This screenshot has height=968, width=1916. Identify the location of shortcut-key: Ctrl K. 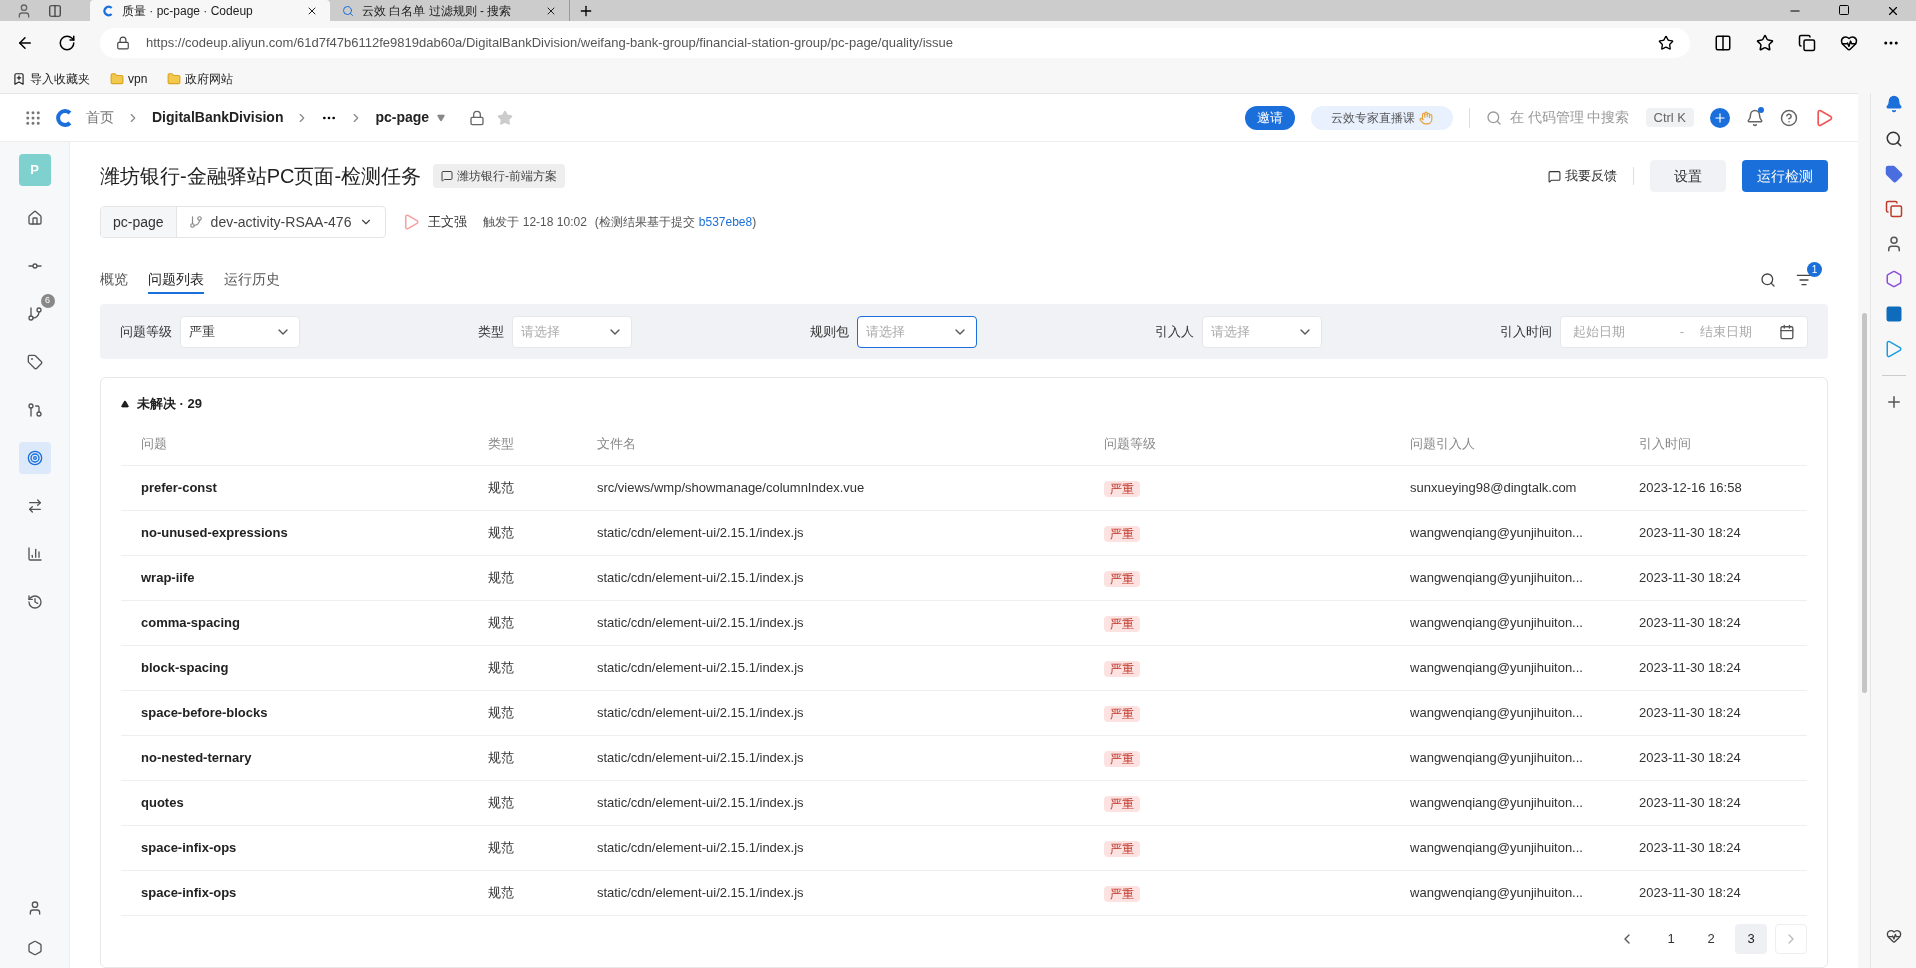
(1669, 117).